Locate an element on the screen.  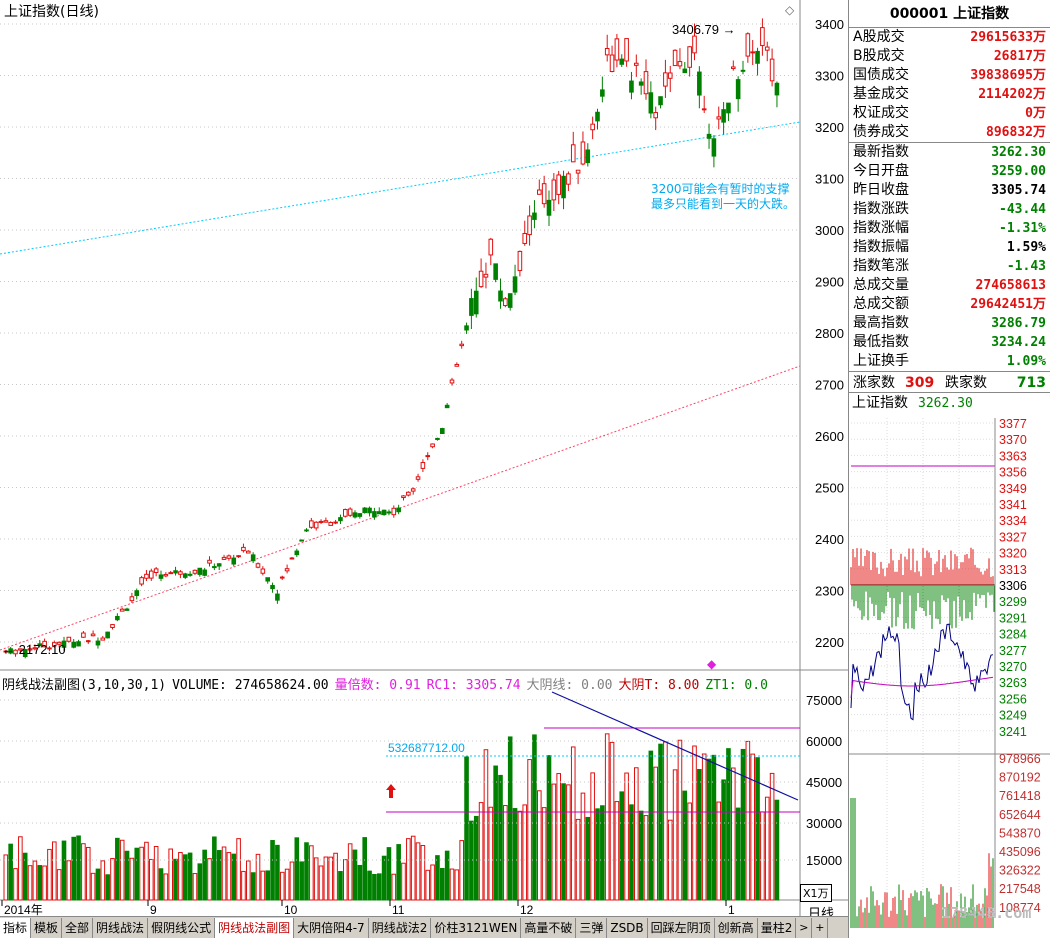
tab-10: 三弹 is located at coordinates (592, 927).